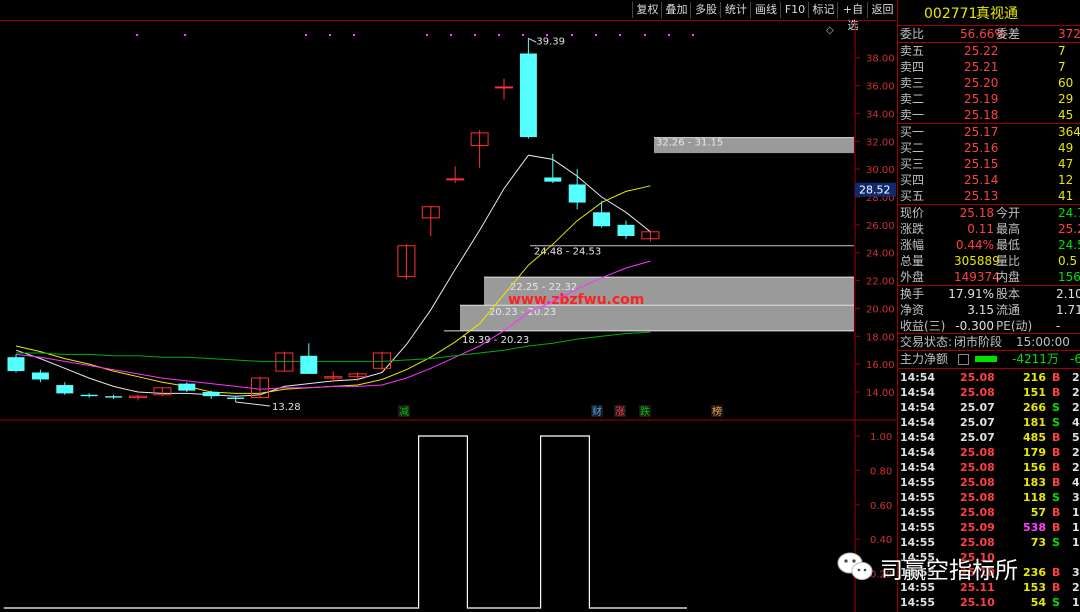  Describe the element at coordinates (880, 114) in the screenshot. I see `price-axis-label: 34.00` at that location.